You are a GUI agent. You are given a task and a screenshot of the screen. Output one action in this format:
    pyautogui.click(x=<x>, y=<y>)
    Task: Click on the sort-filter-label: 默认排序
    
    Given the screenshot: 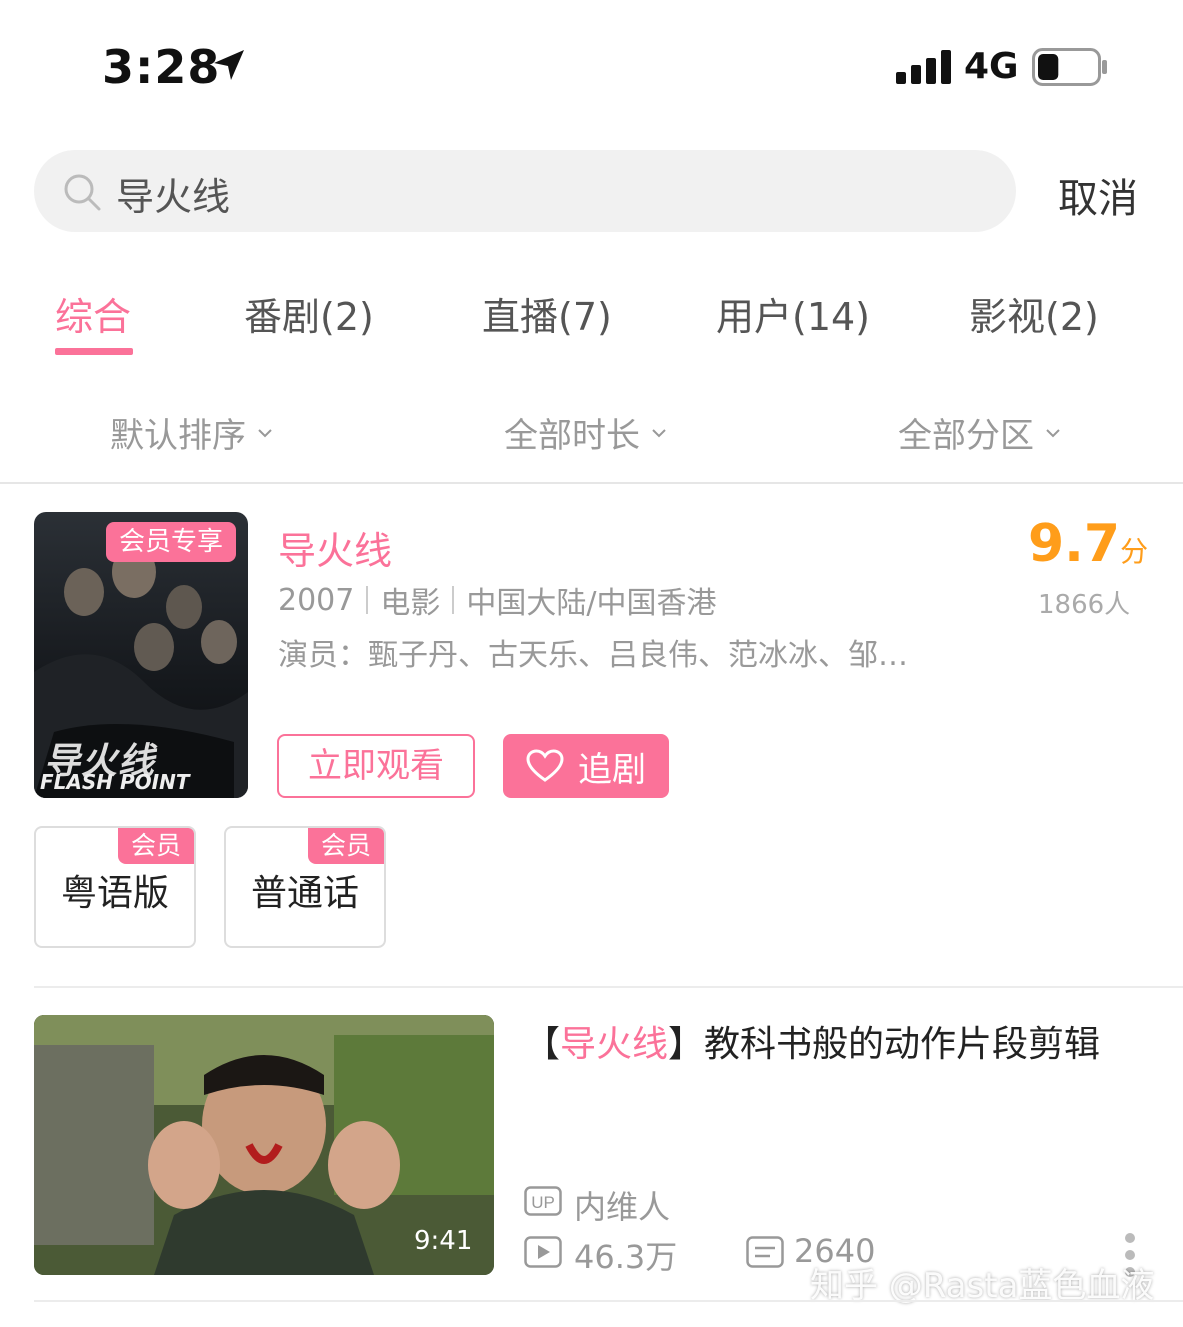 What is the action you would take?
    pyautogui.click(x=178, y=436)
    